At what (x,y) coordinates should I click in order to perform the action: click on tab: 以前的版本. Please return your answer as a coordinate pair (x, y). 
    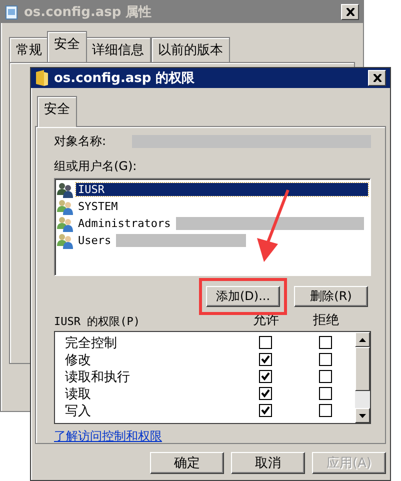
    Looking at the image, I should click on (190, 49).